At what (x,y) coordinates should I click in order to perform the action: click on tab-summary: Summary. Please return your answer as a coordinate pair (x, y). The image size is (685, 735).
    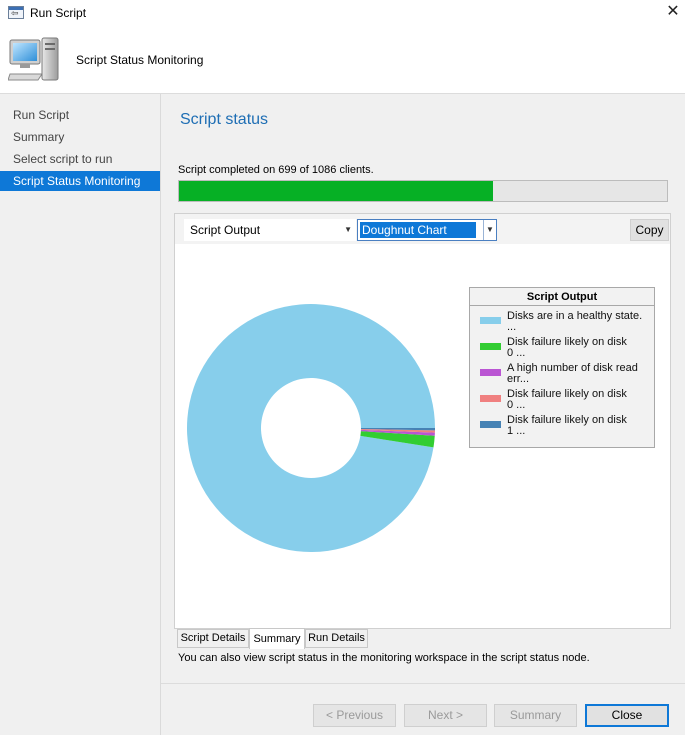
    Looking at the image, I should click on (277, 638).